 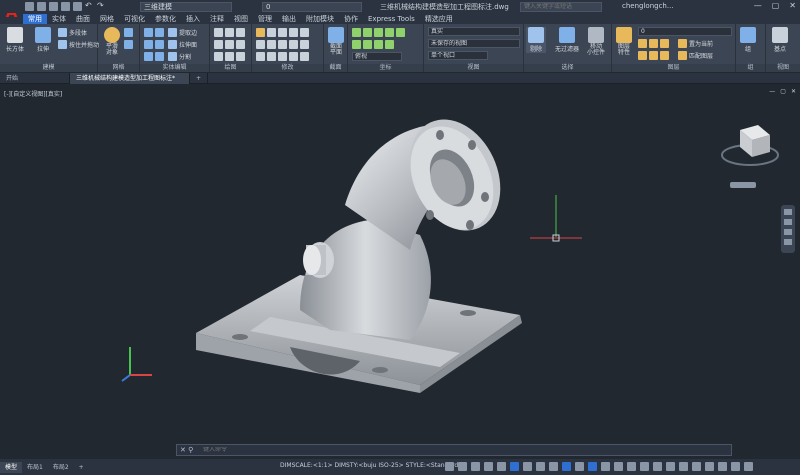 What do you see at coordinates (391, 19) in the screenshot?
I see `tab-express-tools: Express Tools` at bounding box center [391, 19].